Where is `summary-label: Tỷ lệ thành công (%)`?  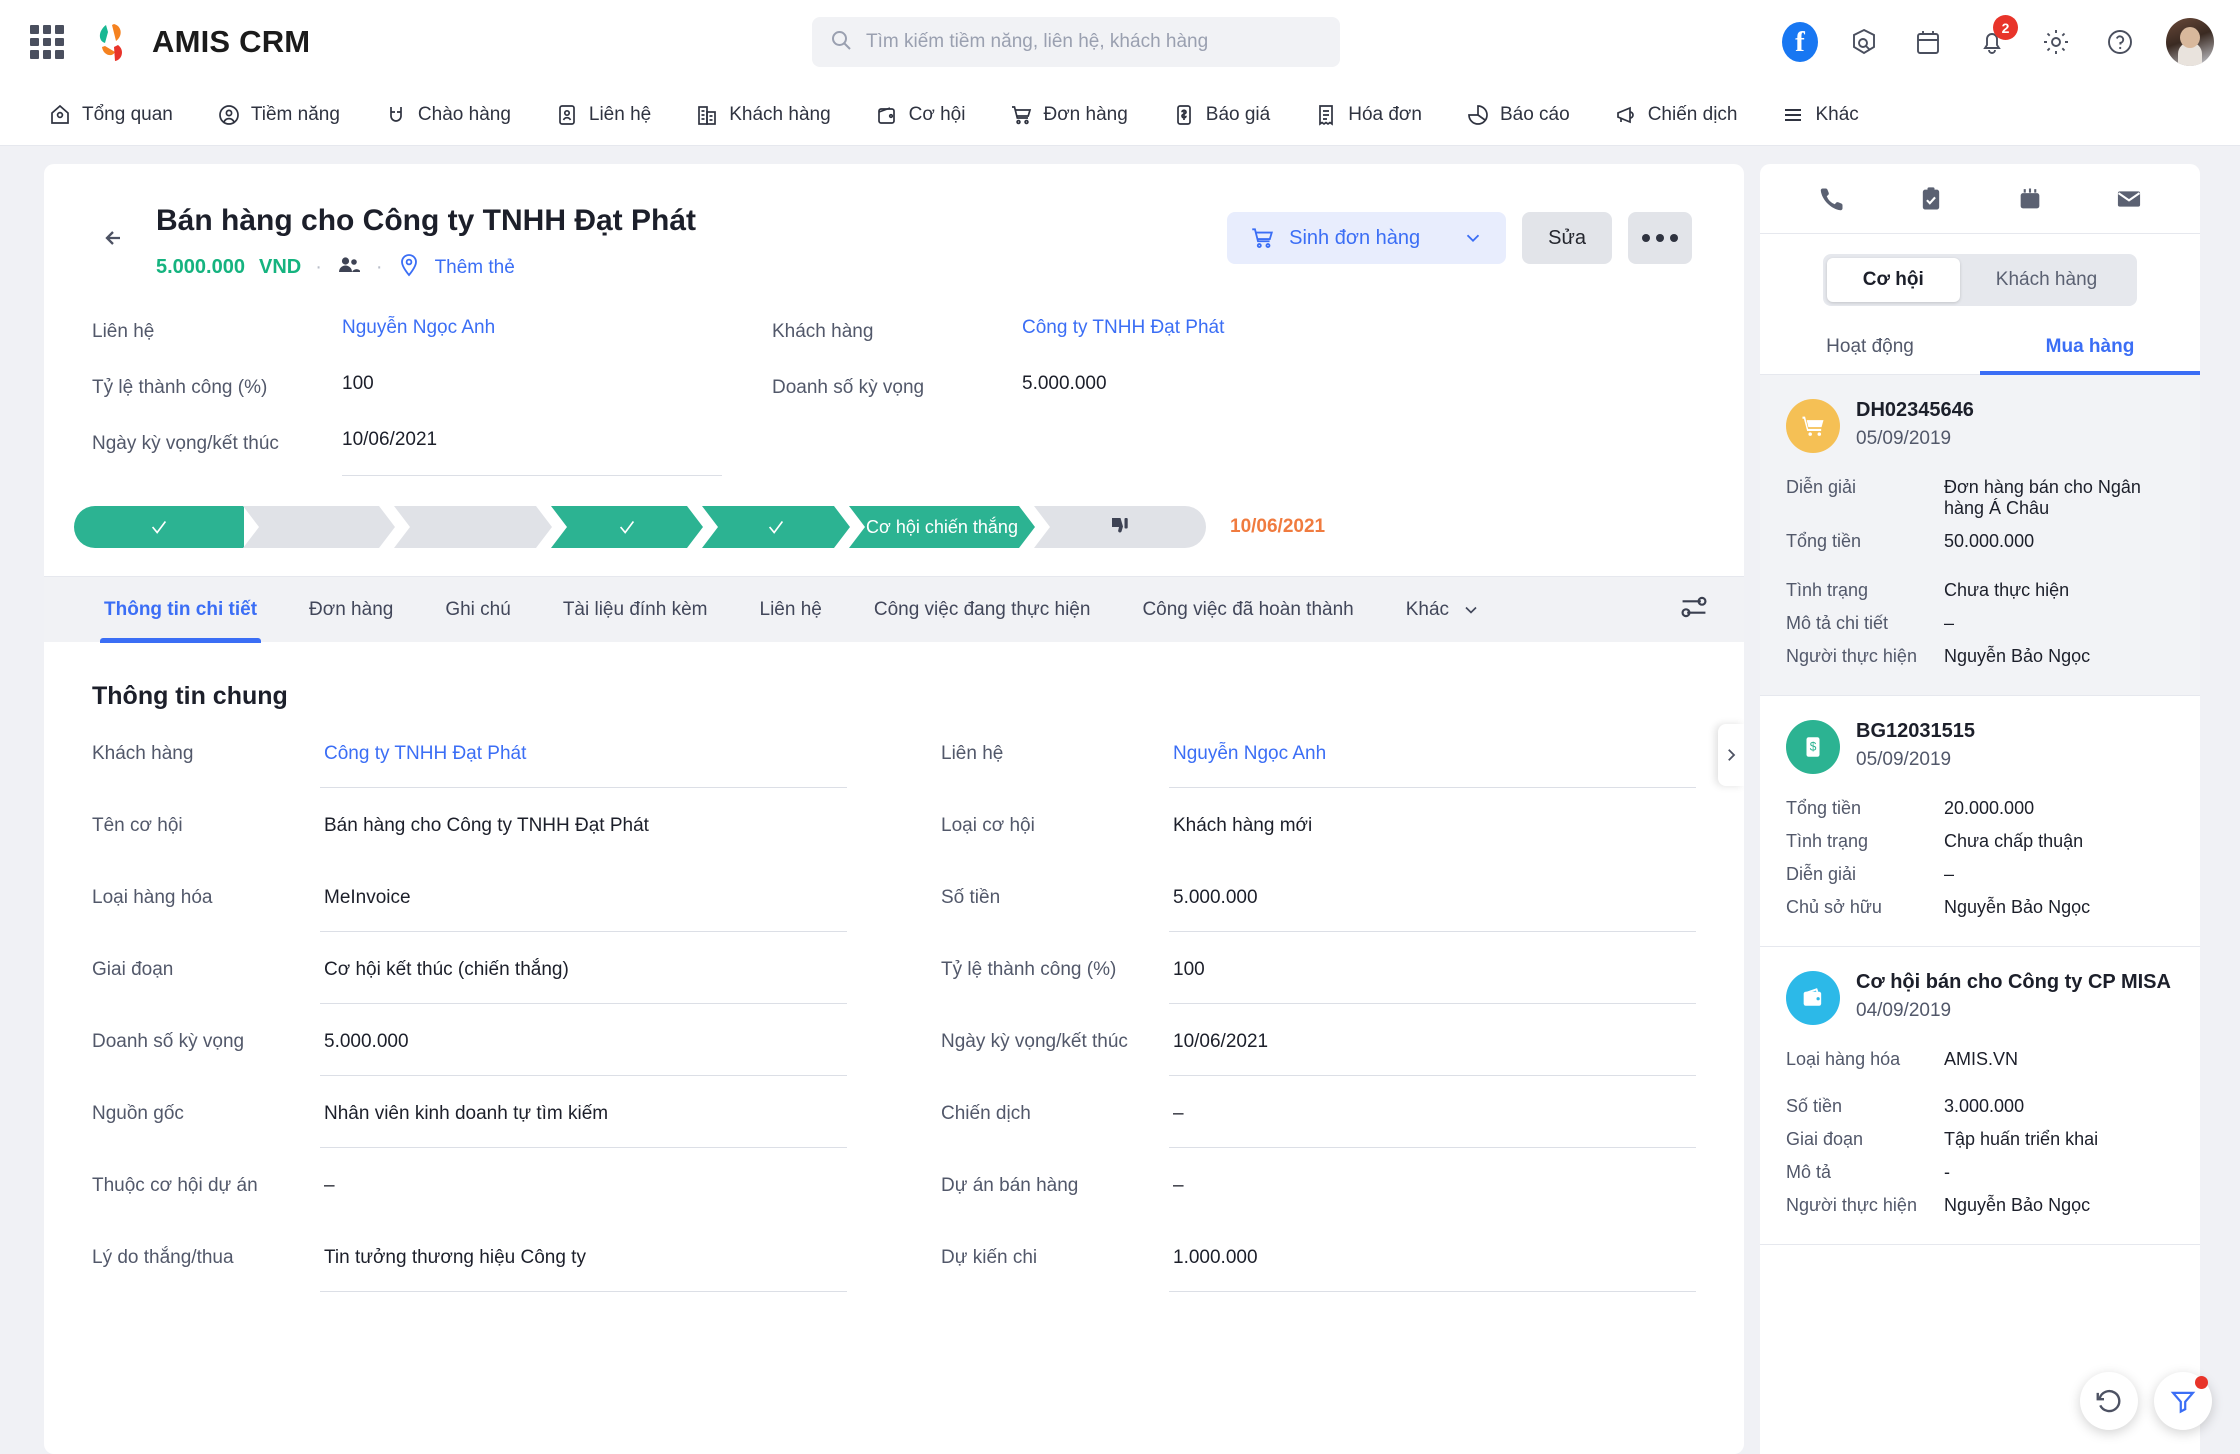
summary-label: Tỷ lệ thành công (%) is located at coordinates (180, 387).